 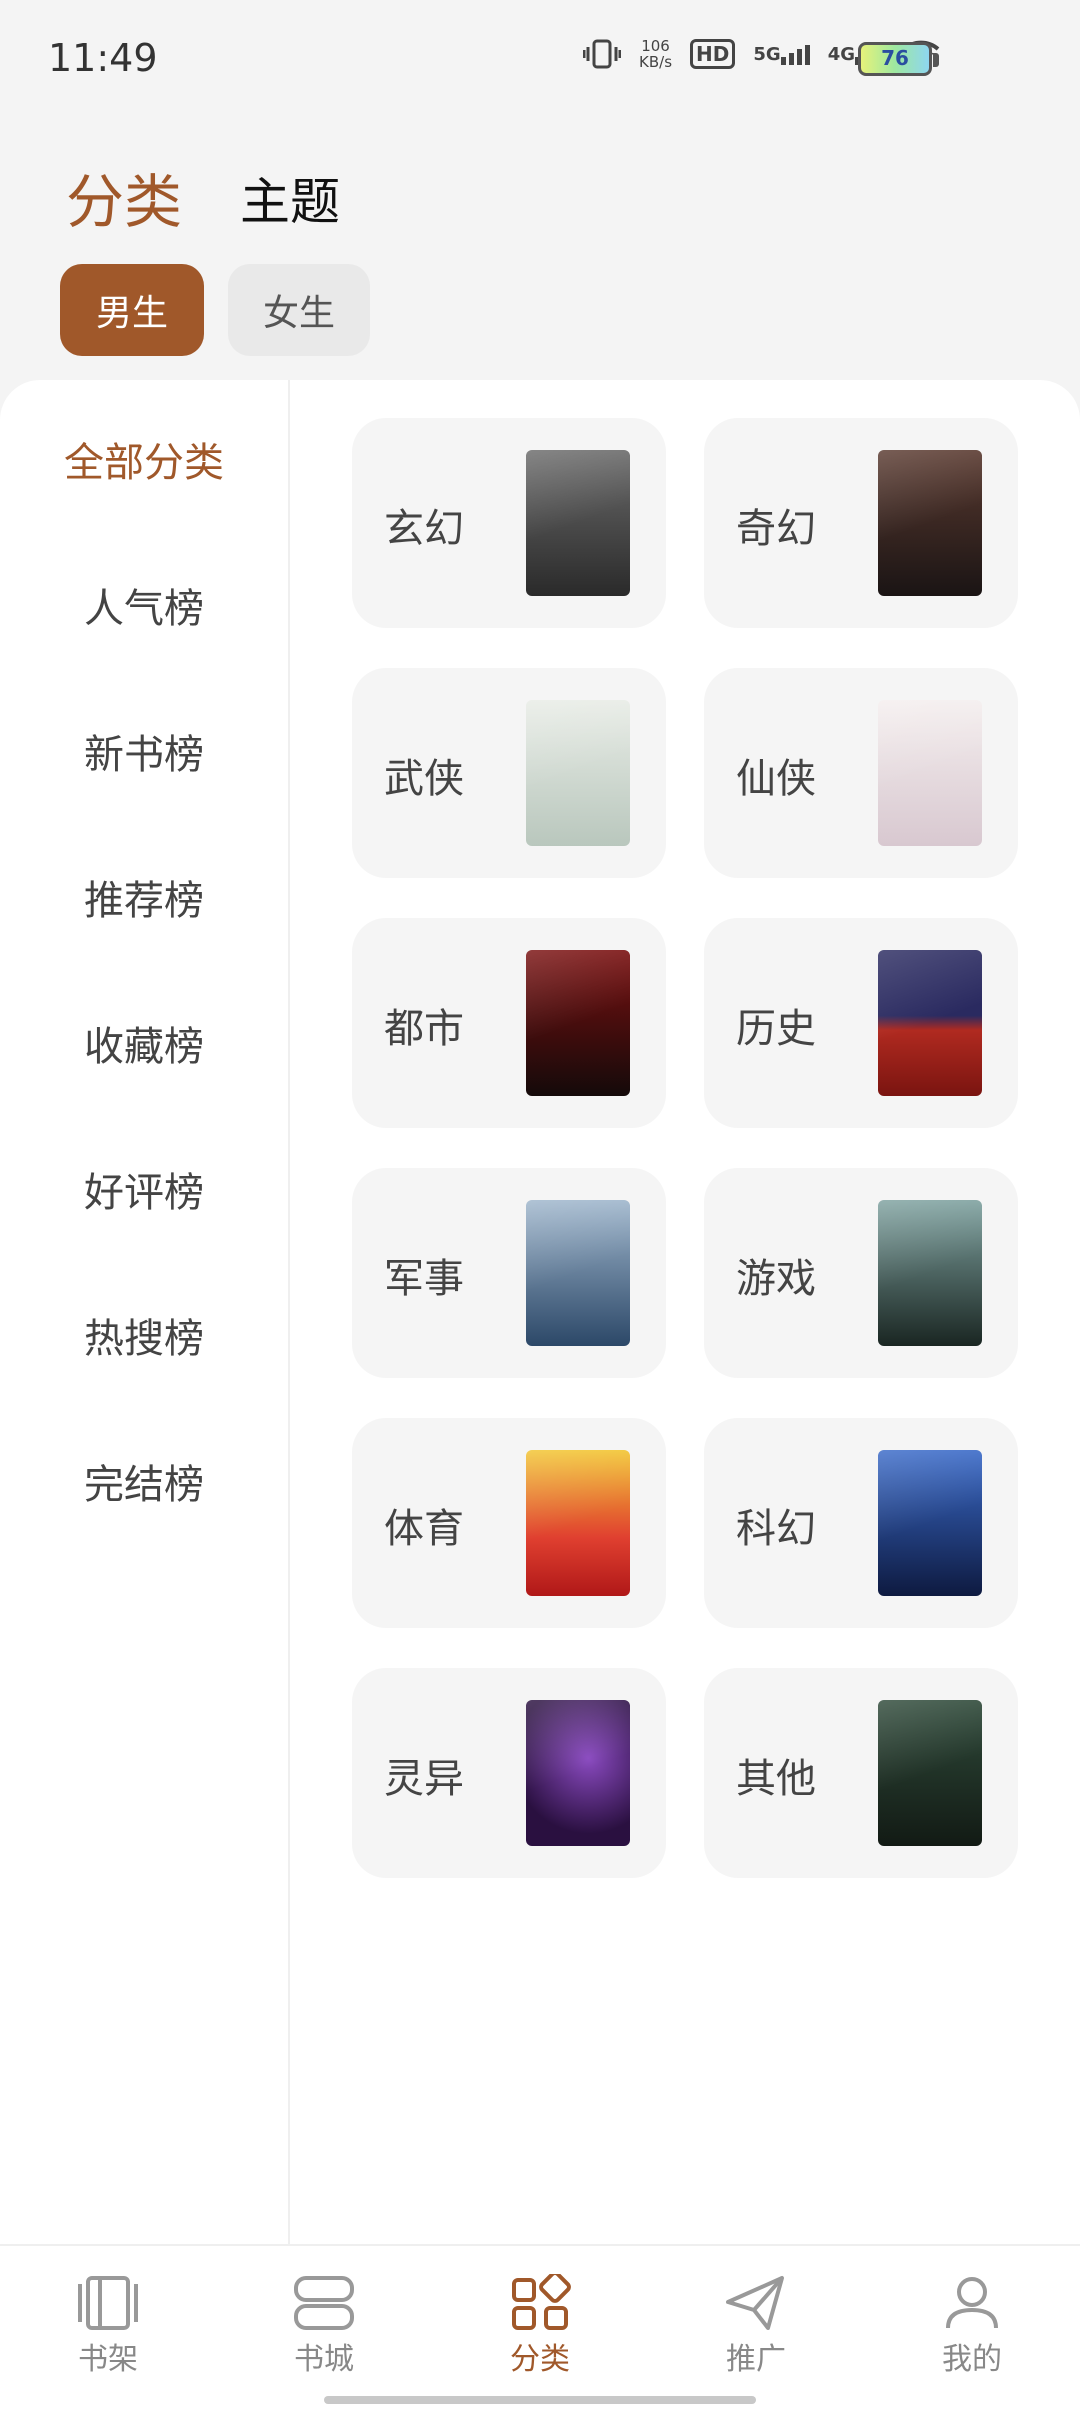 I want to click on category-label: 灵异, so click(x=424, y=1779).